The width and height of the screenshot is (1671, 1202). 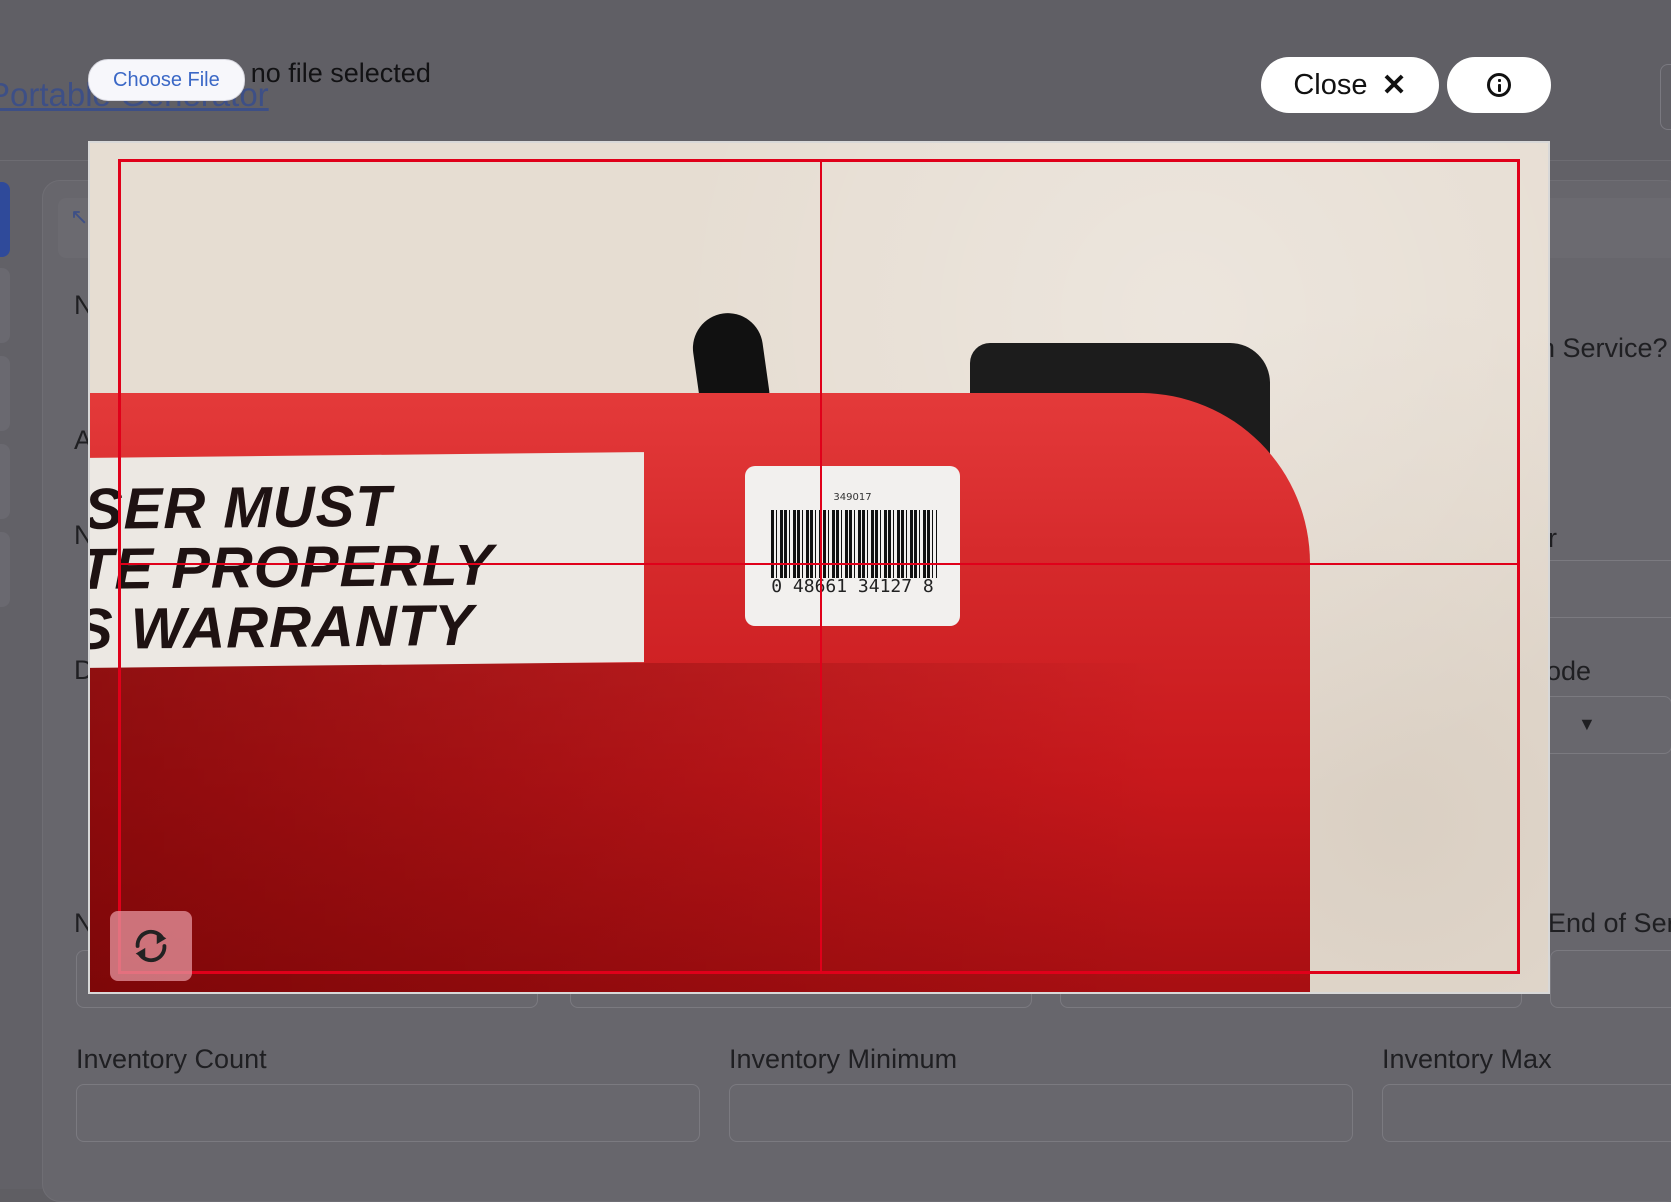 What do you see at coordinates (388, 1113) in the screenshot?
I see `inventory-count-input` at bounding box center [388, 1113].